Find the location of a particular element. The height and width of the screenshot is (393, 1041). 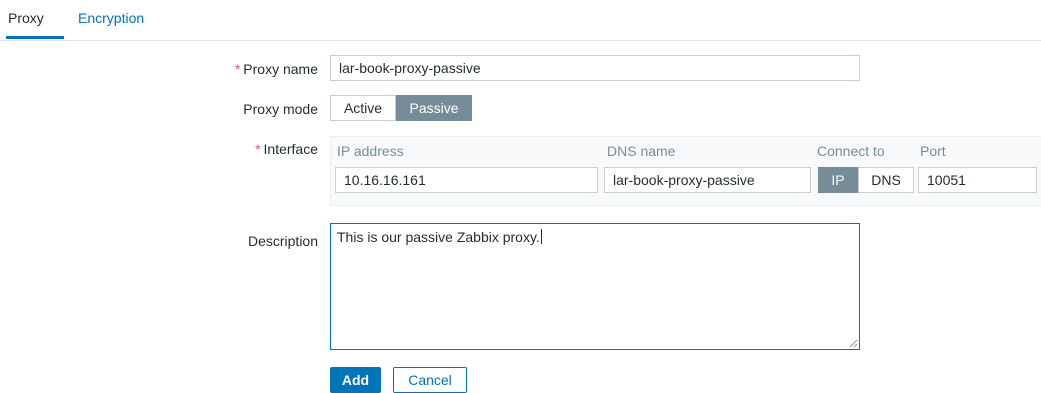

cancel-button: Cancel is located at coordinates (430, 380).